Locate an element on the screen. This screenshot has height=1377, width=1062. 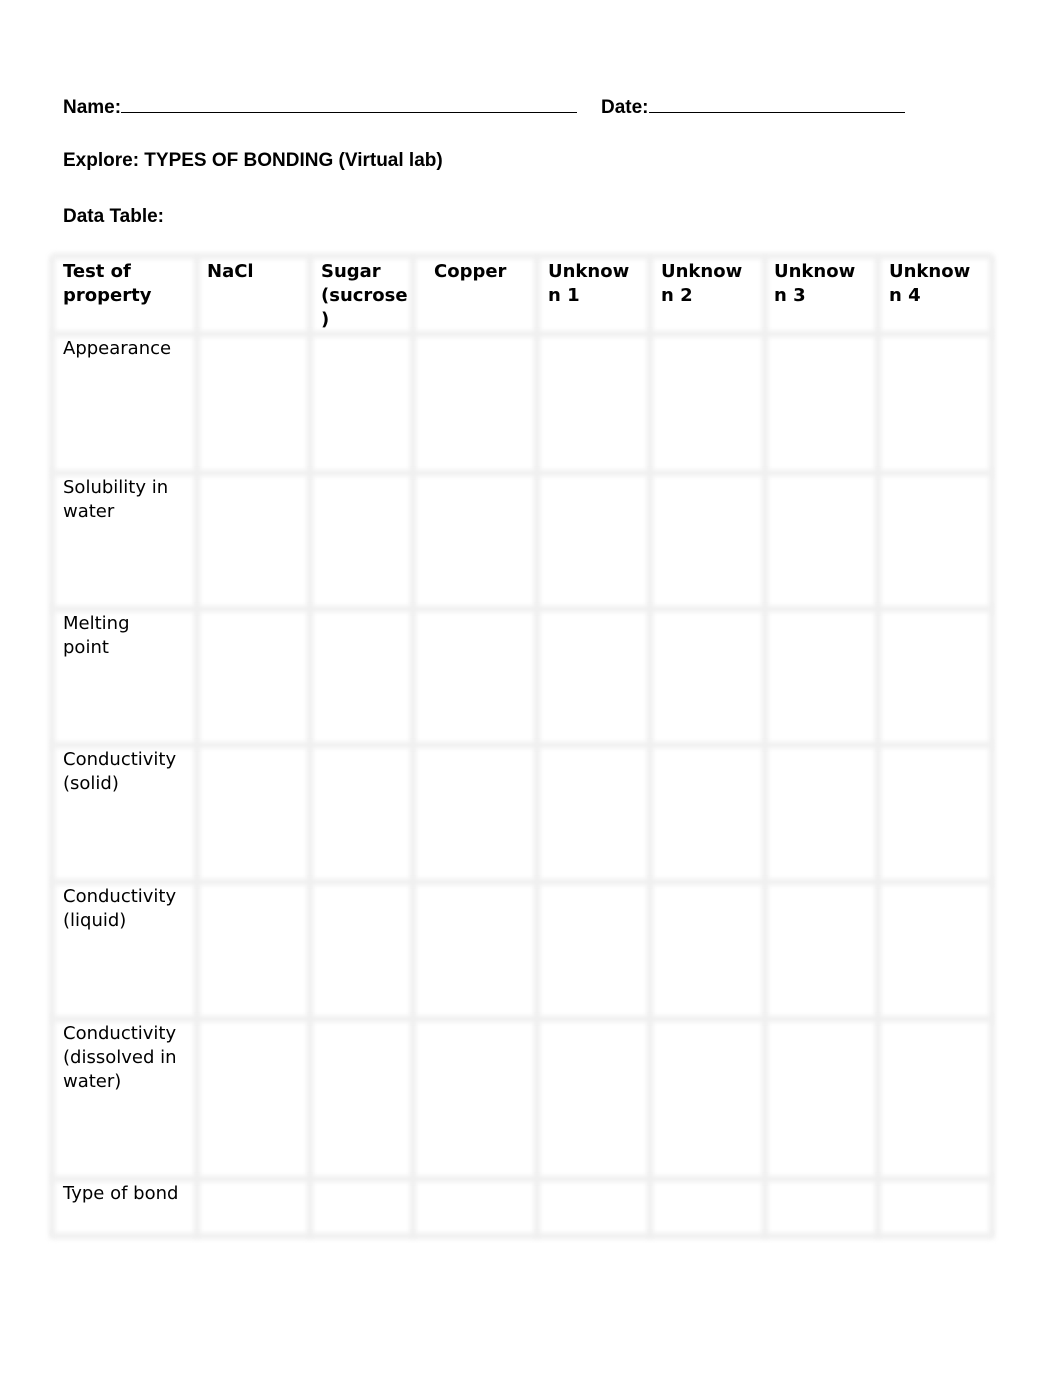
column-header: Unknow n 4 is located at coordinates (930, 283).